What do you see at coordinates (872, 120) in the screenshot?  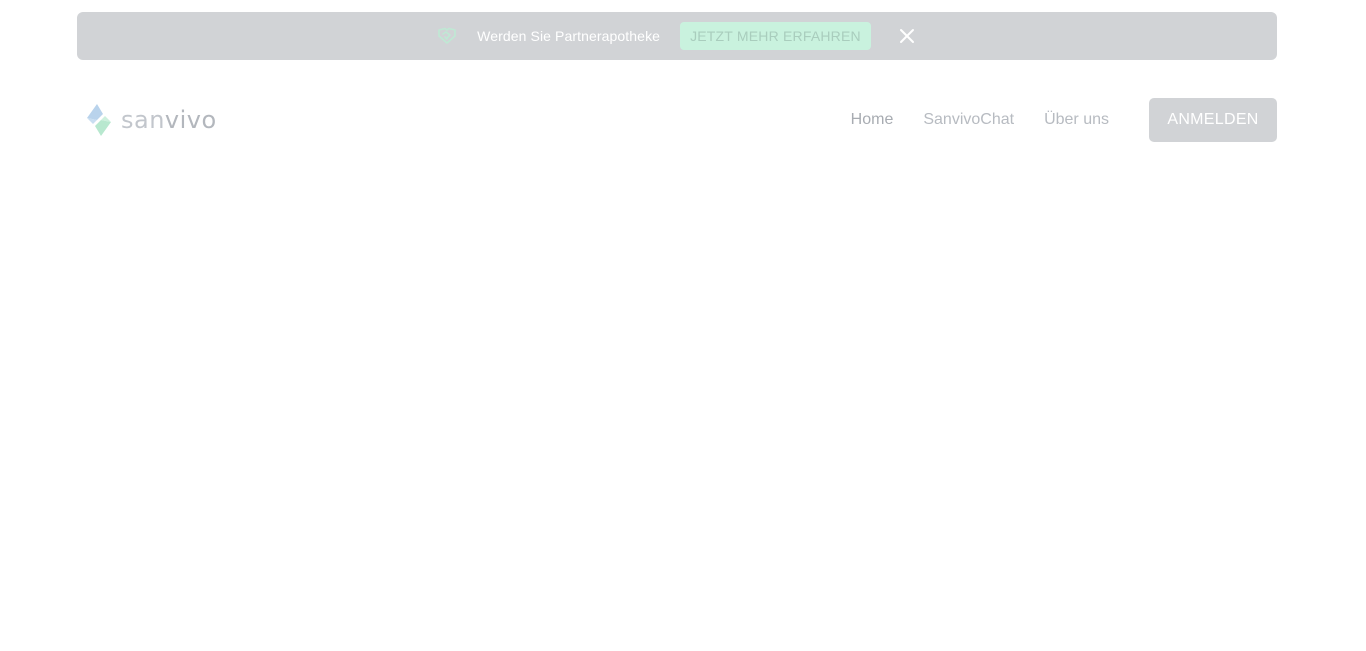 I see `nav-link-home: Home` at bounding box center [872, 120].